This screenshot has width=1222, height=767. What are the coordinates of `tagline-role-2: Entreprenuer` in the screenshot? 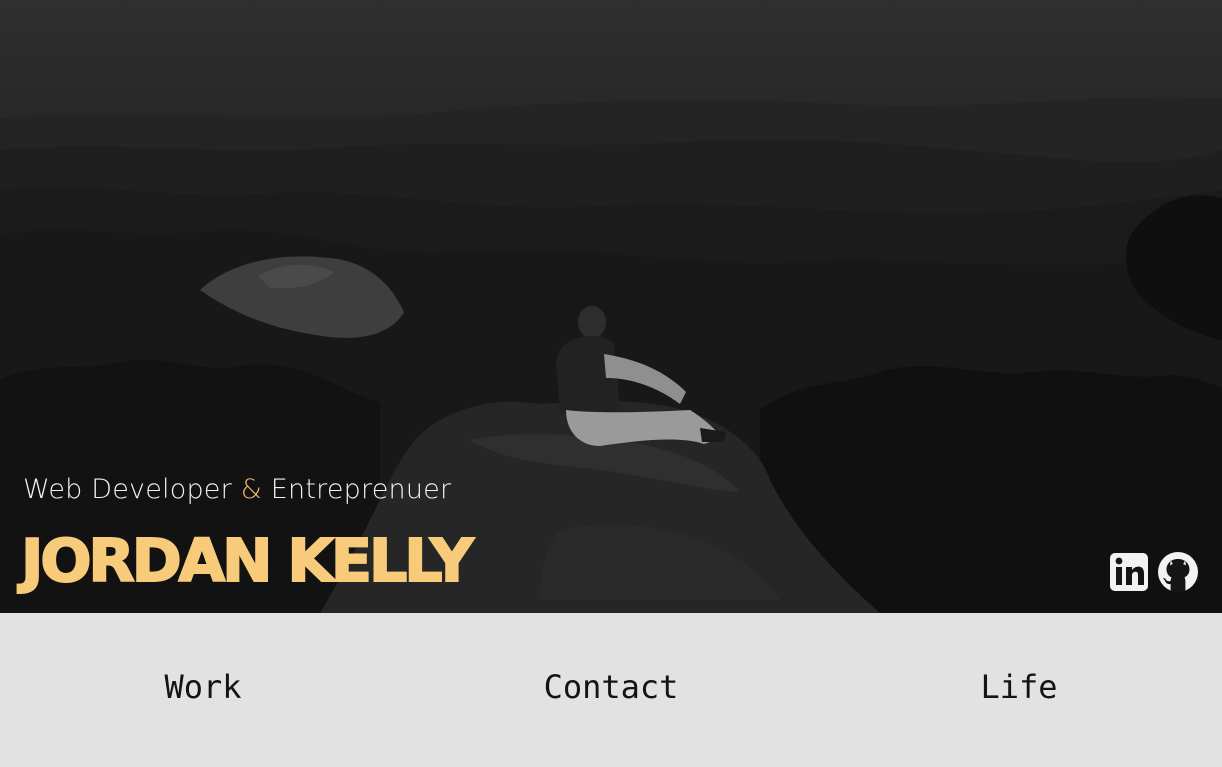 It's located at (361, 489).